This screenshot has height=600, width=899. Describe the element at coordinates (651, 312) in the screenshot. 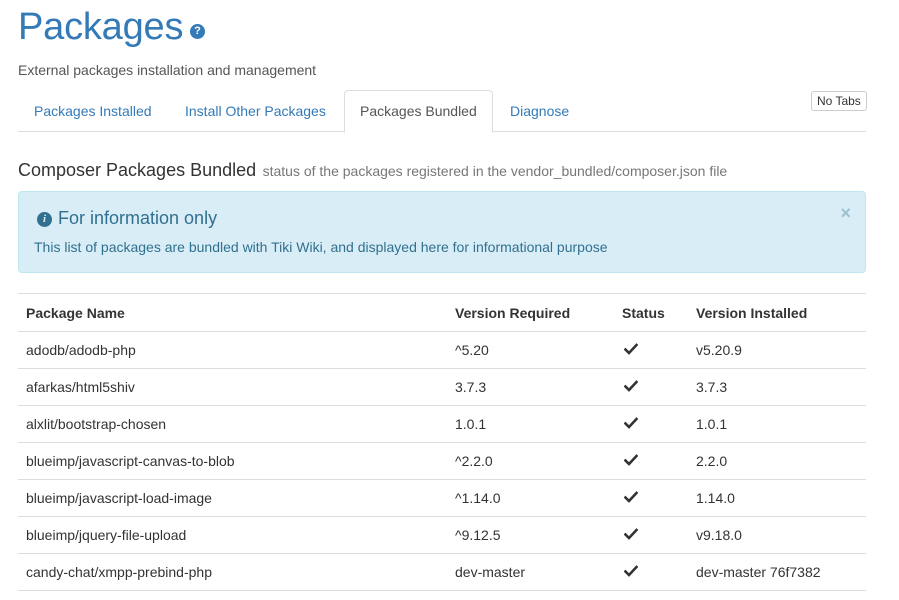

I see `col-header-status: Status` at that location.